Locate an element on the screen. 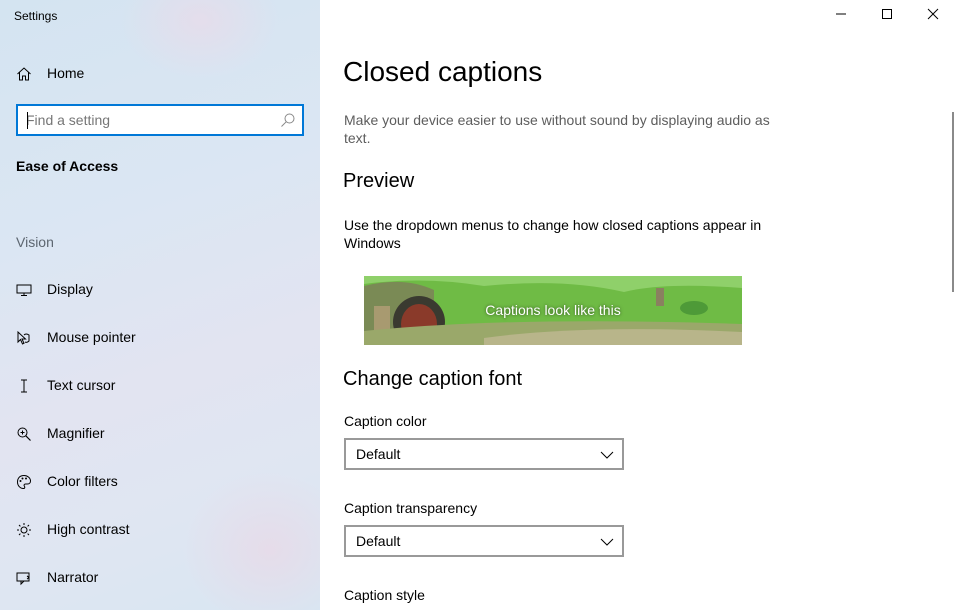  caption-transparency-label: Caption transparency is located at coordinates (411, 508).